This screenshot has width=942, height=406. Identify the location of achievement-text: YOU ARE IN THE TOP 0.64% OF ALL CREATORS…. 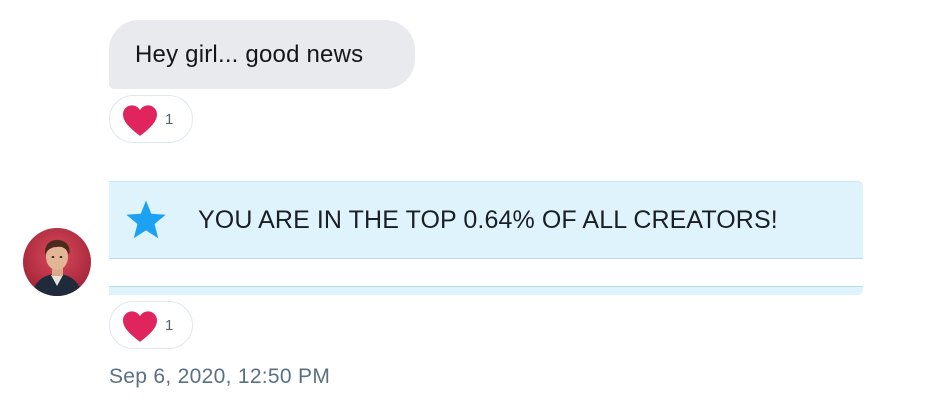
(488, 220).